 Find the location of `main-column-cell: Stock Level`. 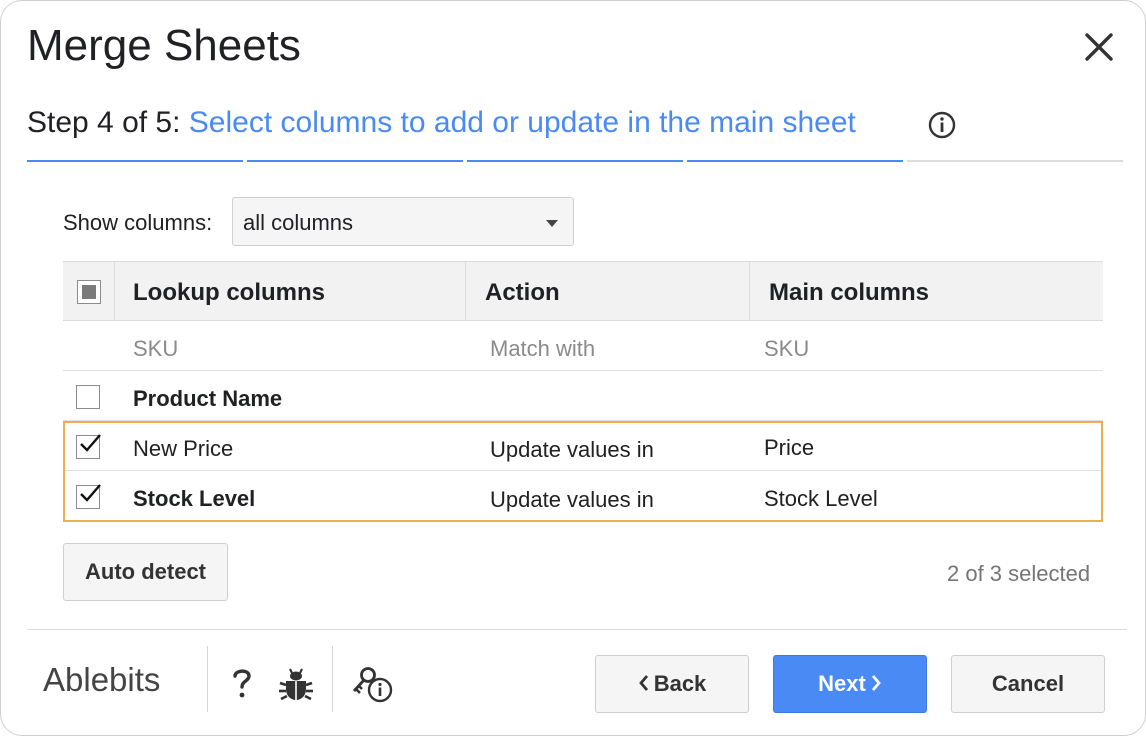

main-column-cell: Stock Level is located at coordinates (821, 499).